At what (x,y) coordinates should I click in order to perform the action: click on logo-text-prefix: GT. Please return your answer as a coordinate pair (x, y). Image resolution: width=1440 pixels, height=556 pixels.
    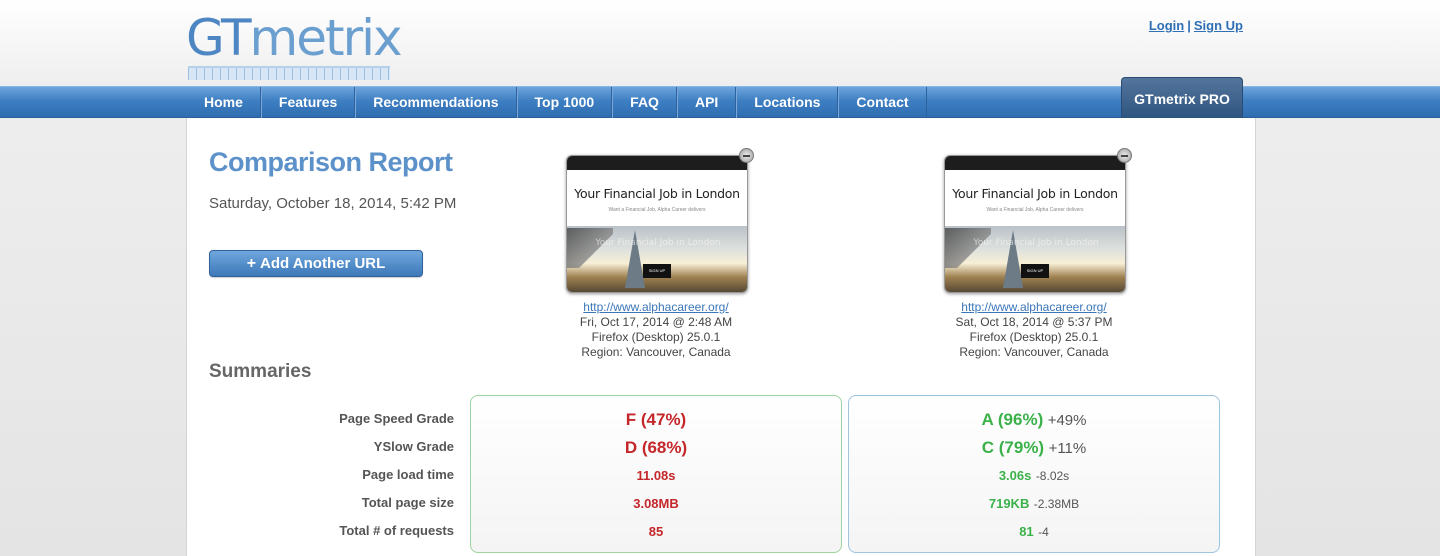
    Looking at the image, I should click on (219, 38).